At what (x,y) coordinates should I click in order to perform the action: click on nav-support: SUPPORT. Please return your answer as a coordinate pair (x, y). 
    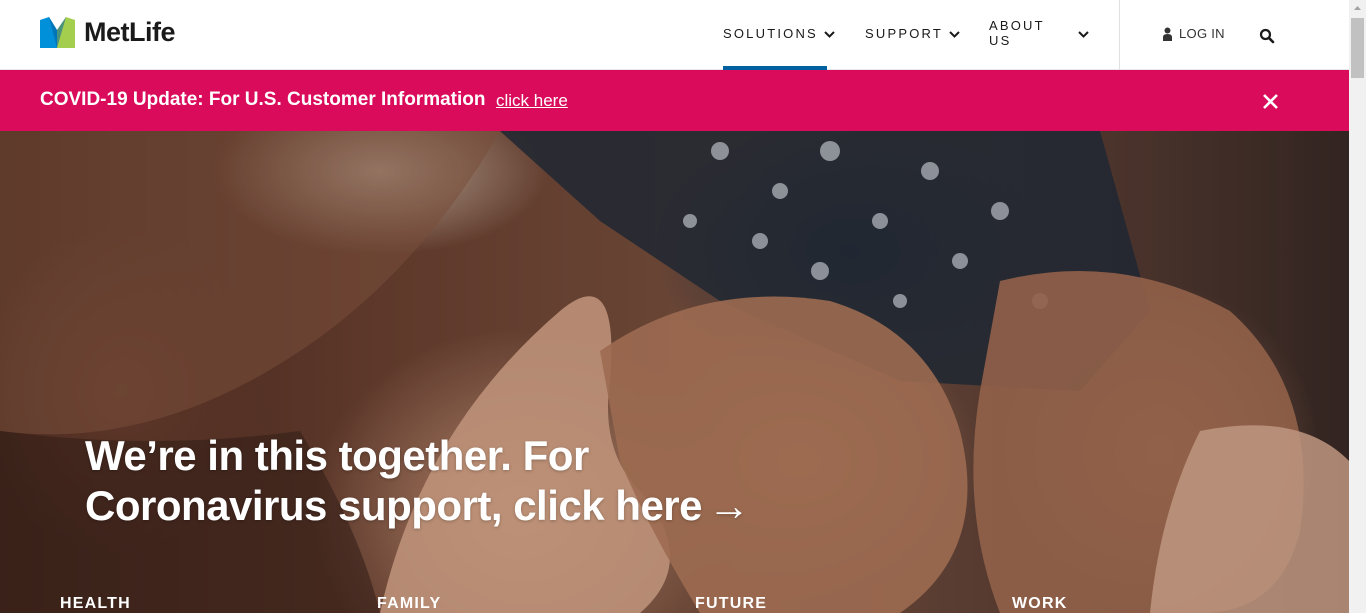
    Looking at the image, I should click on (927, 35).